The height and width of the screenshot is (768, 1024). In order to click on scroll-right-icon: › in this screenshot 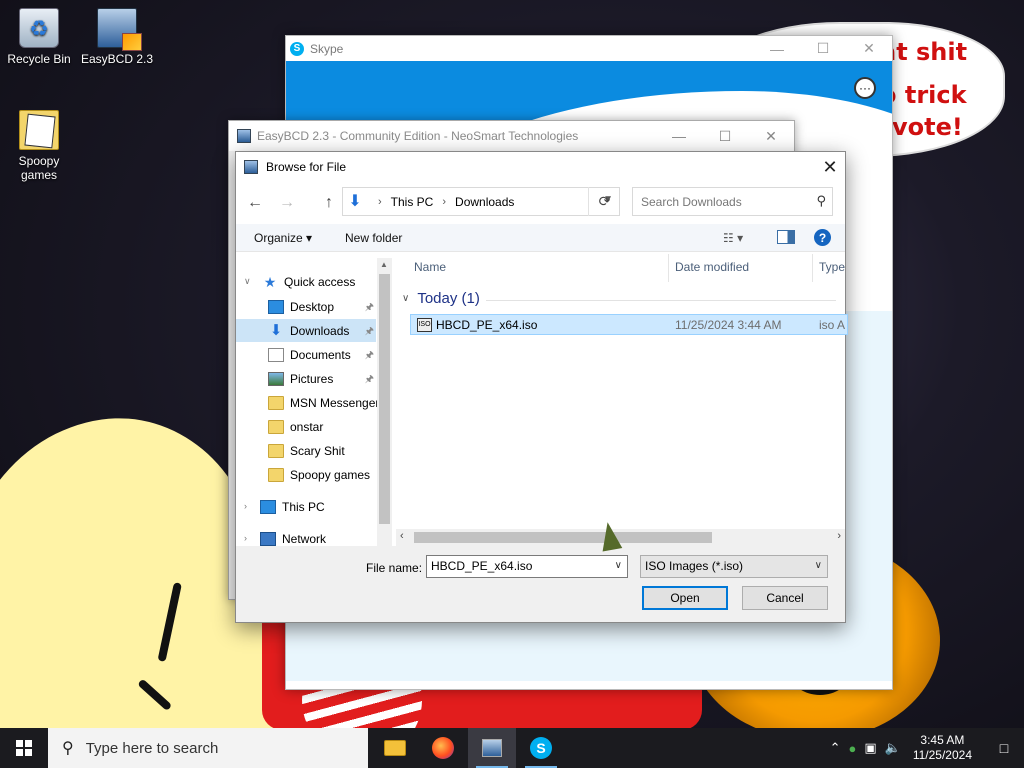, I will do `click(839, 536)`.